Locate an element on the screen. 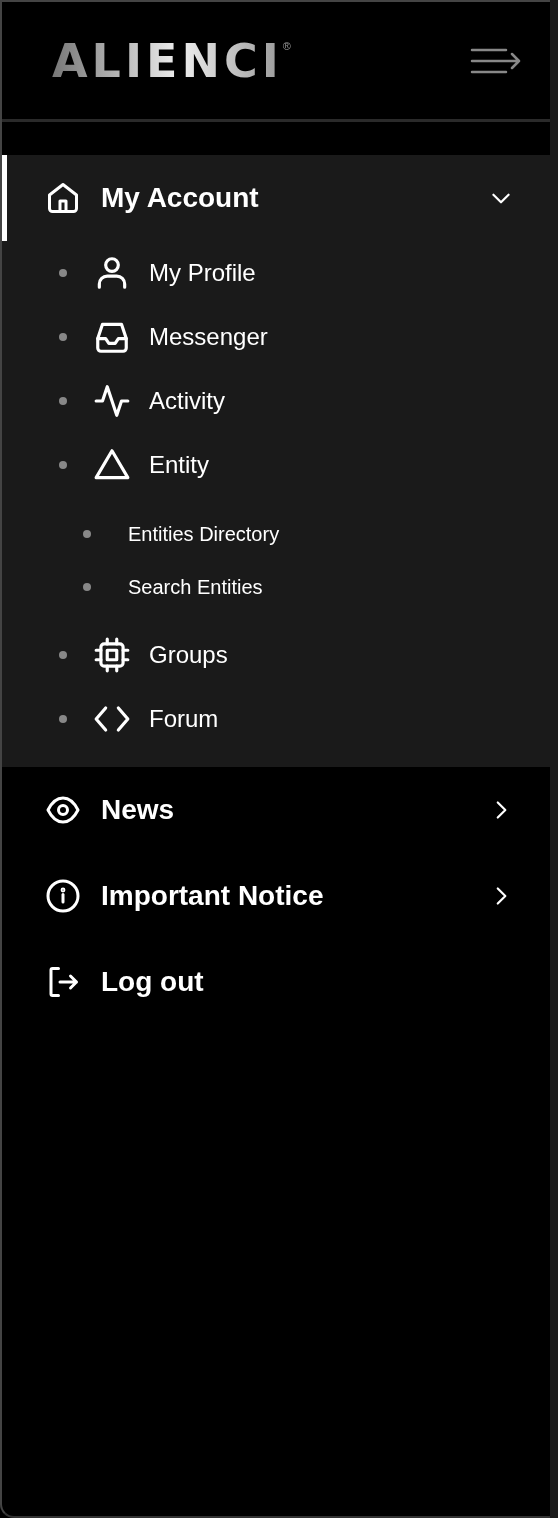 This screenshot has width=558, height=1518. home-icon is located at coordinates (63, 198).